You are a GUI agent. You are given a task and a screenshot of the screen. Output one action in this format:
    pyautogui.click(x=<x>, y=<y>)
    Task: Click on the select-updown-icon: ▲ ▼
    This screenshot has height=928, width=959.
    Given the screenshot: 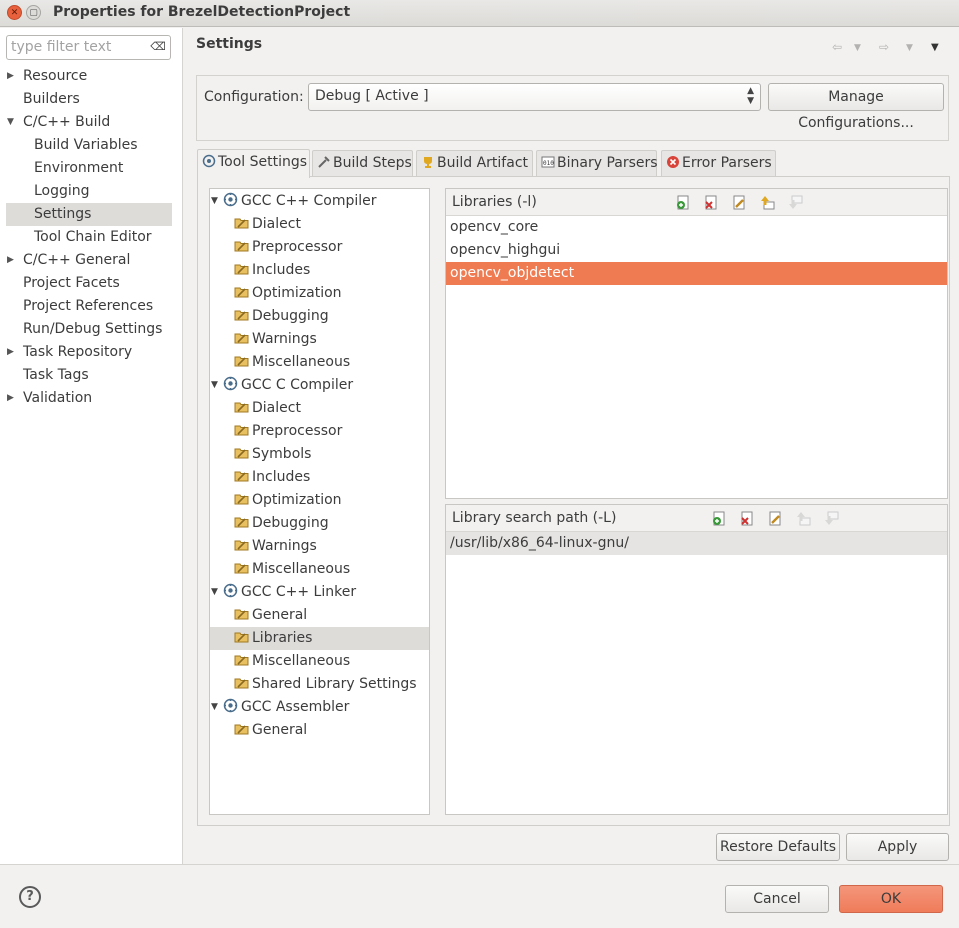 What is the action you would take?
    pyautogui.click(x=750, y=96)
    